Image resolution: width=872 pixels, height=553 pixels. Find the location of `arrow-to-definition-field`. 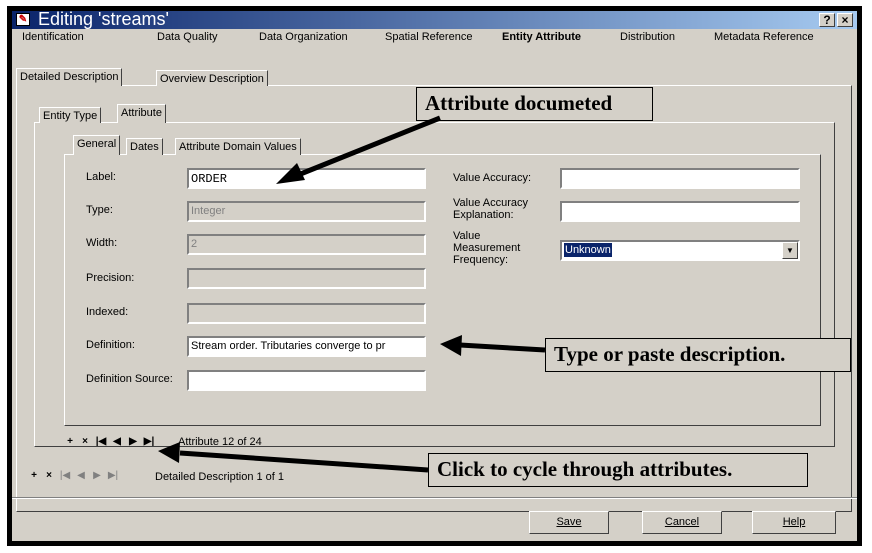

arrow-to-definition-field is located at coordinates (493, 345).